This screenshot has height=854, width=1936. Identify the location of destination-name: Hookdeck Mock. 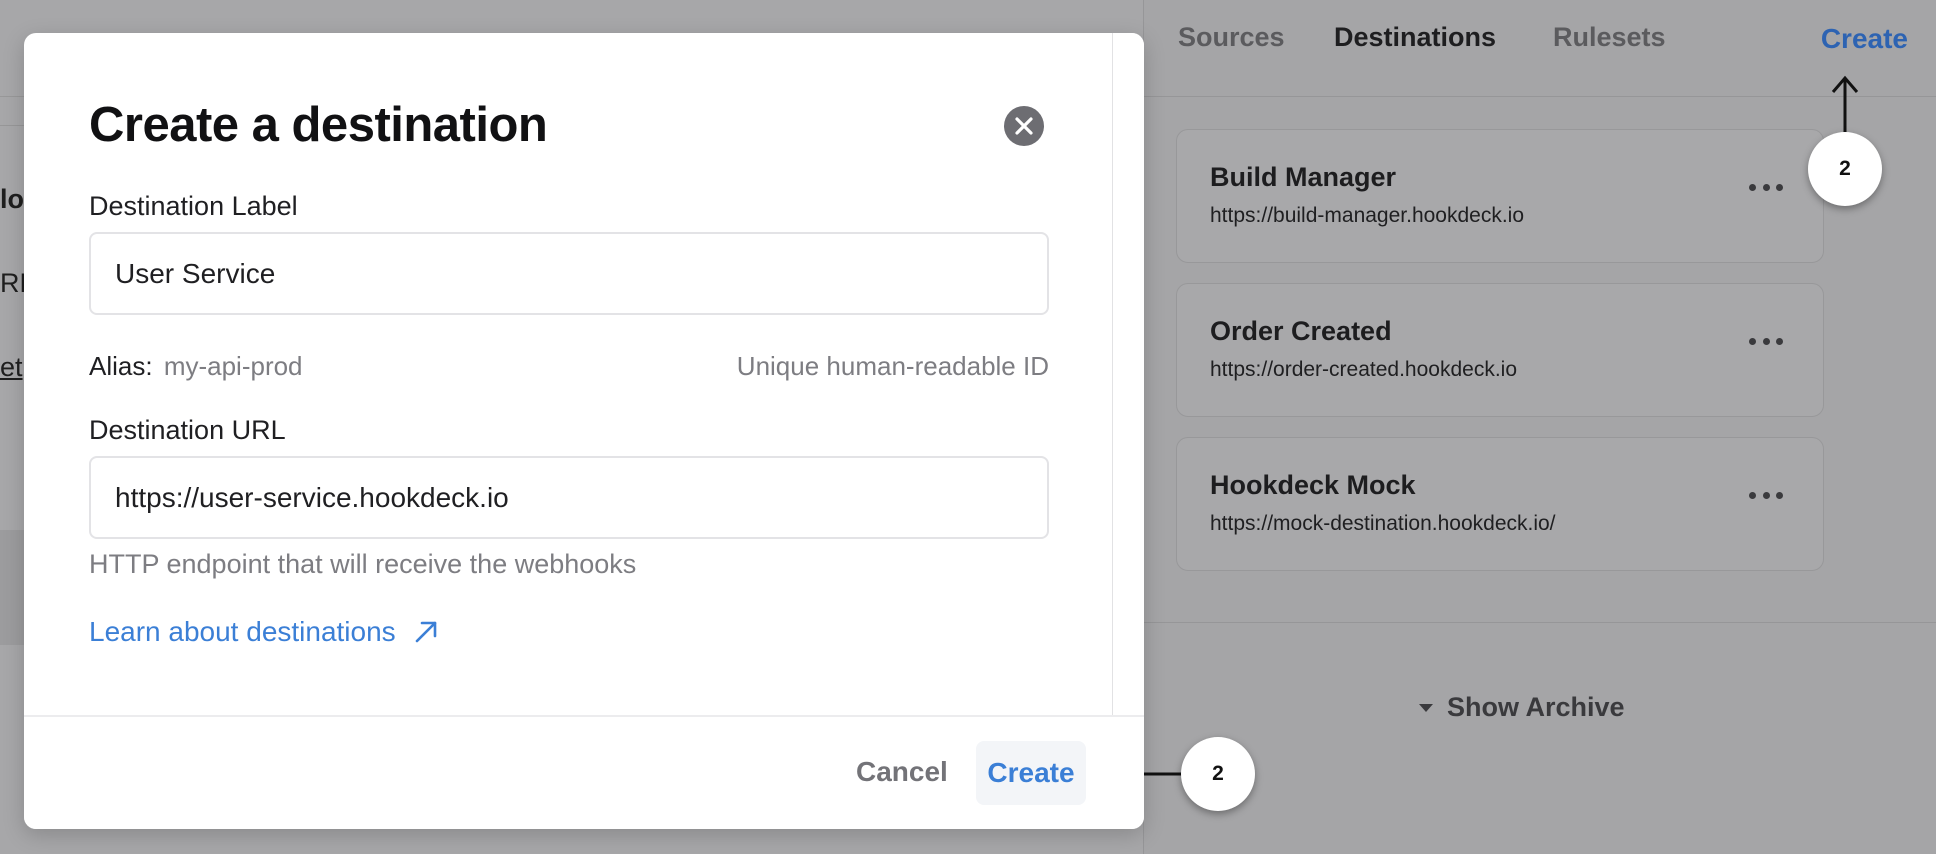
(1313, 485).